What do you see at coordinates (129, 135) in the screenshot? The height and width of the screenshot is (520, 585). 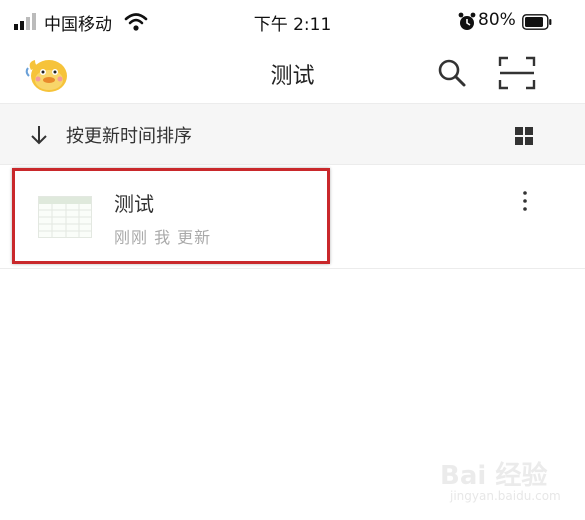 I see `sort-label: 按更新时间排序` at bounding box center [129, 135].